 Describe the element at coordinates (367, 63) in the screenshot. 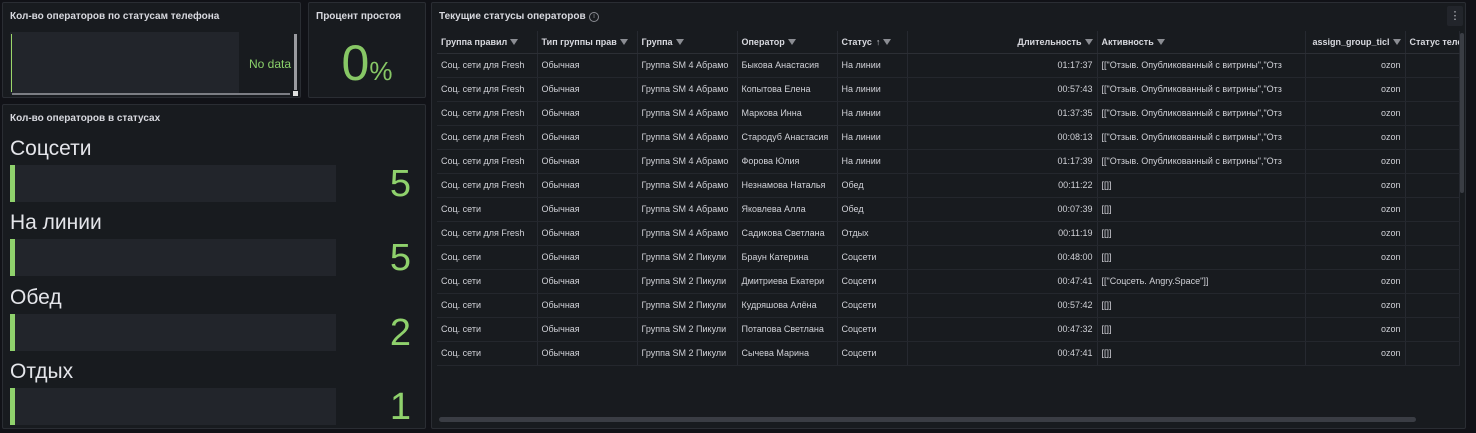

I see `stat-value: 0%` at that location.